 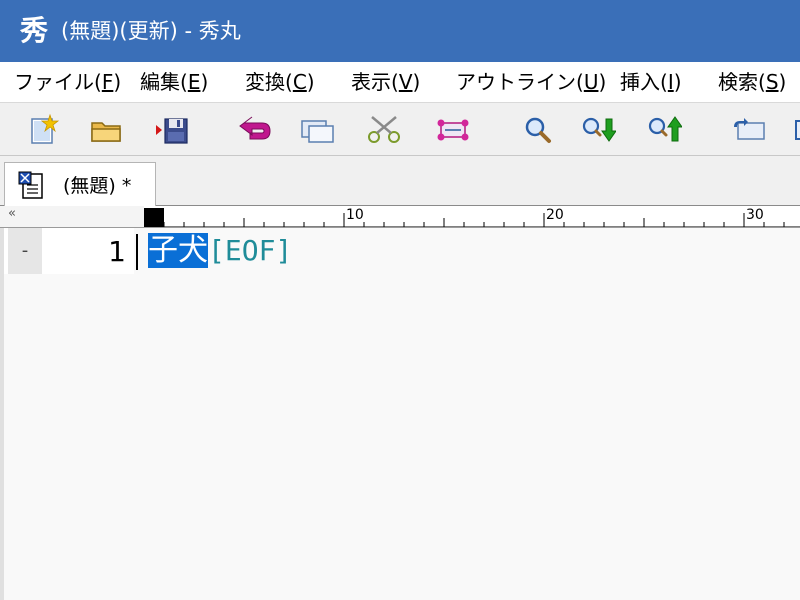 I want to click on menu-outline-suffix: ), so click(x=602, y=82).